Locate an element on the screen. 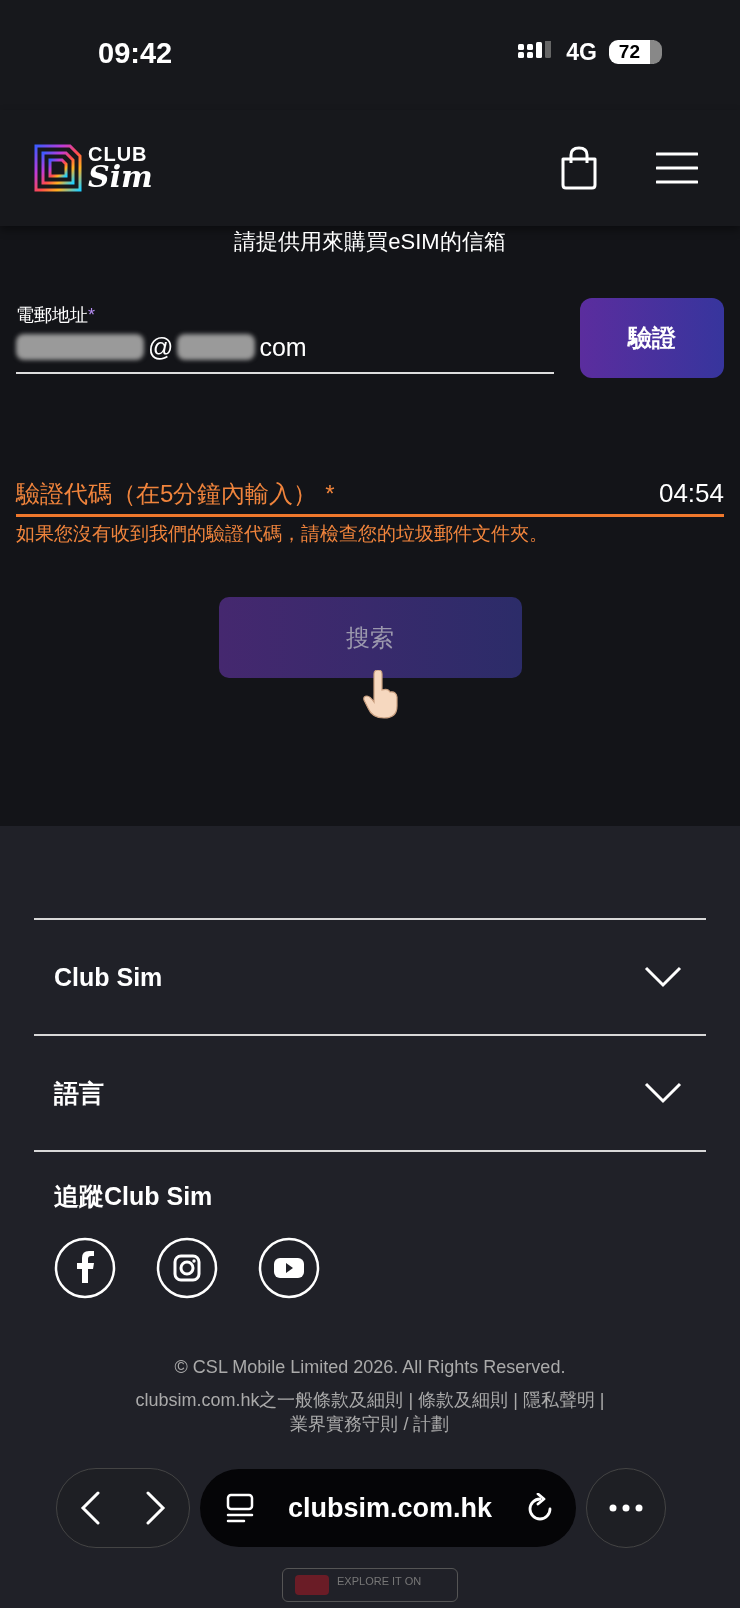  more-icon is located at coordinates (626, 1508).